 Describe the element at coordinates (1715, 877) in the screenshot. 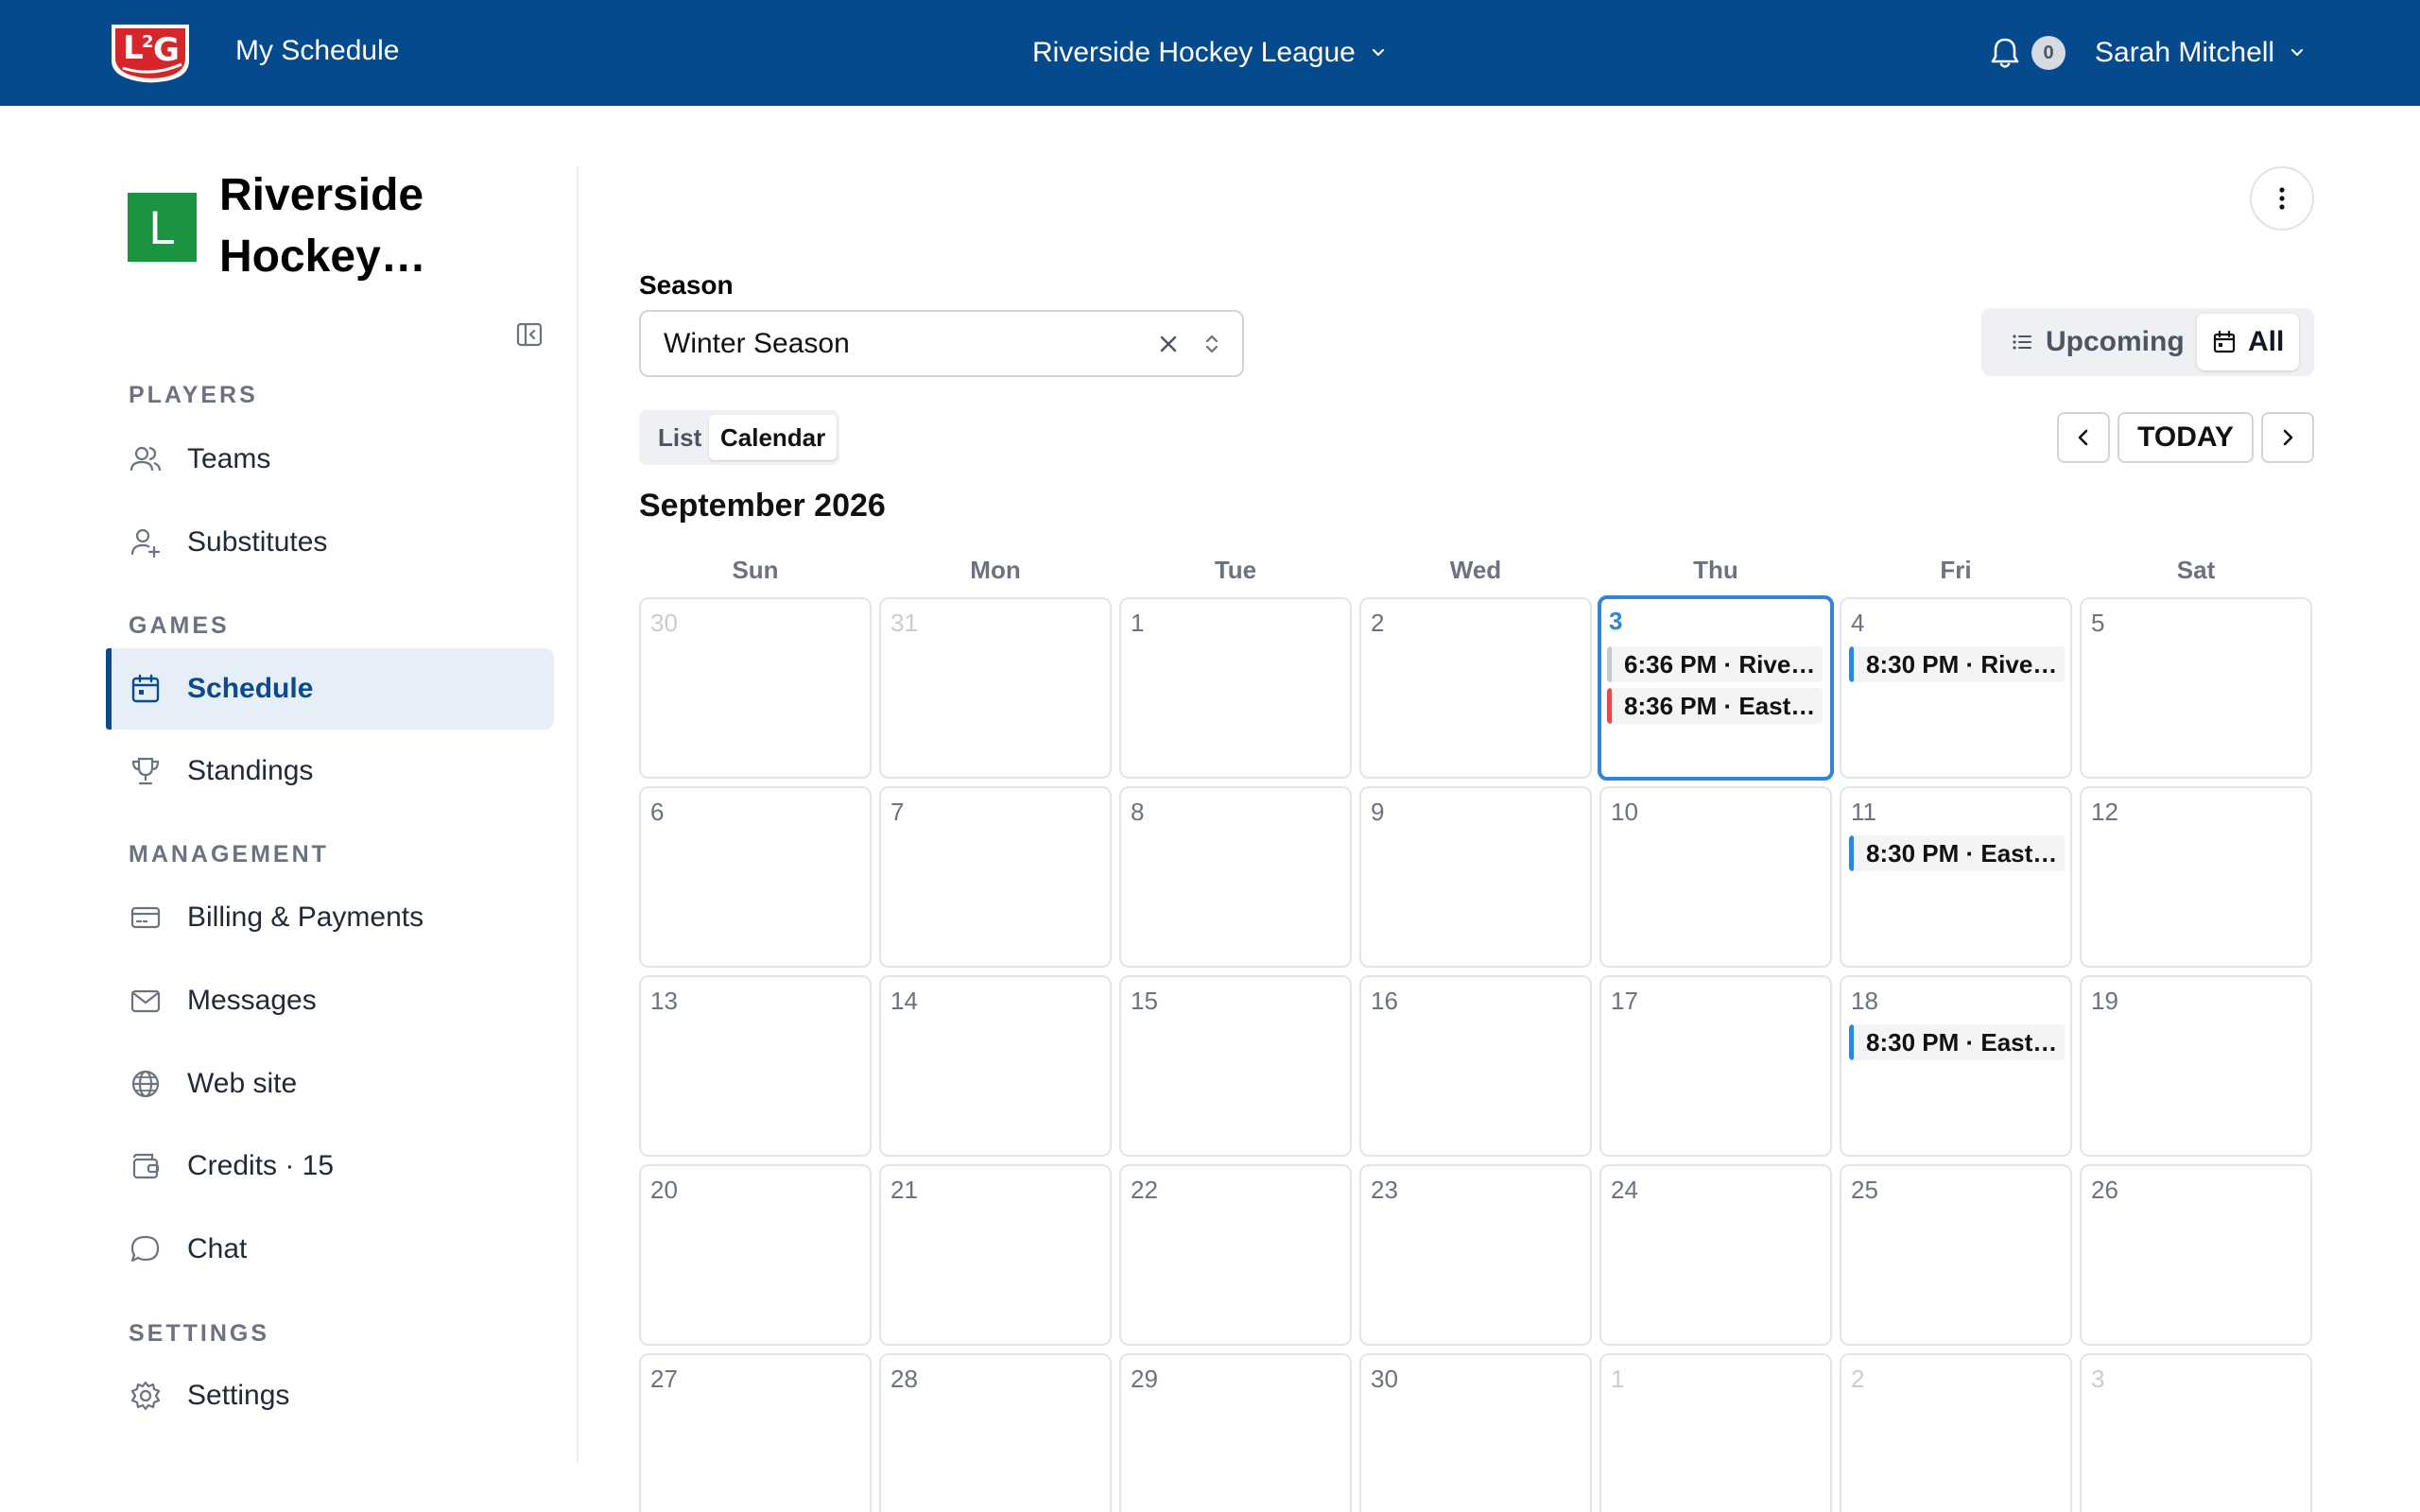

I see `calendar-day: 10` at that location.